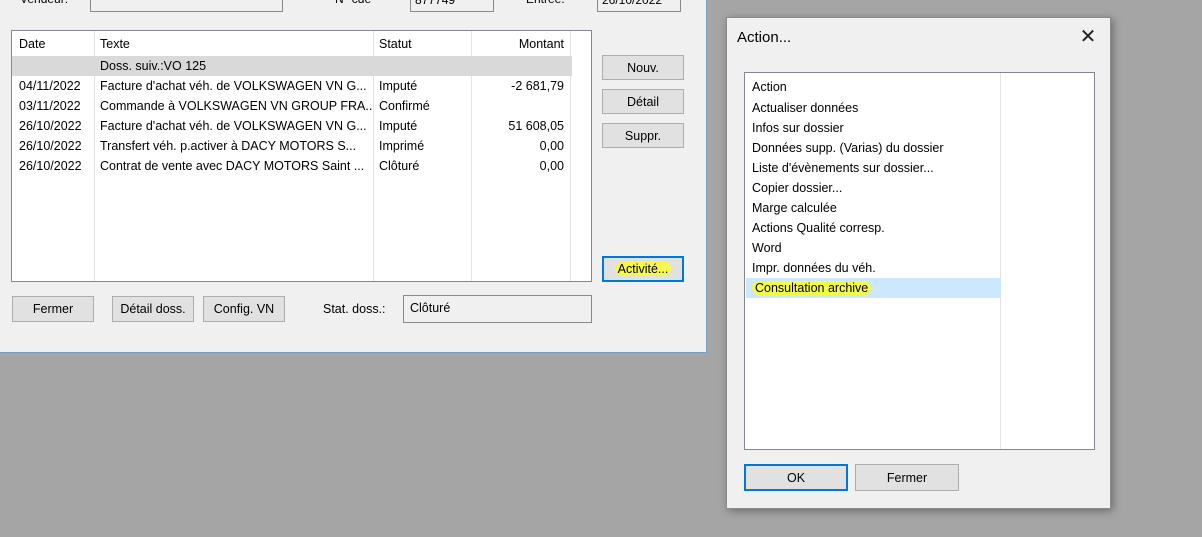 The image size is (1202, 537). Describe the element at coordinates (537, 86) in the screenshot. I see `row-montant: -2 681,79` at that location.